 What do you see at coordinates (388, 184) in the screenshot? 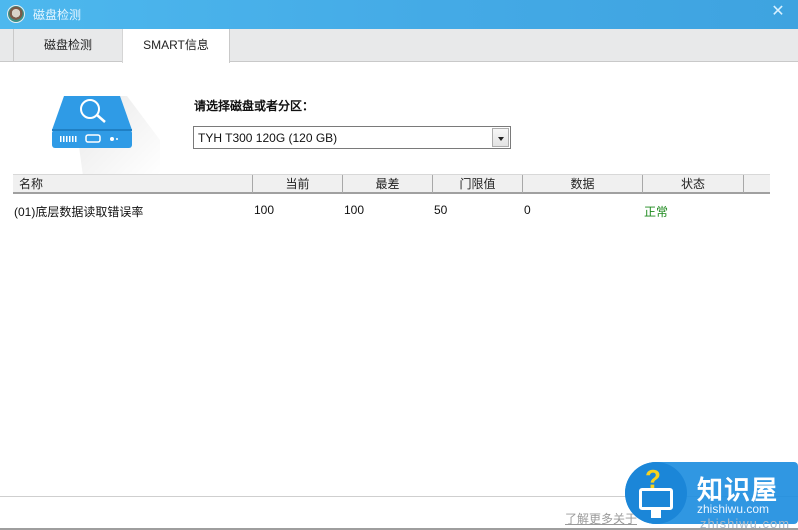
I see `column-header-worst: 最差` at bounding box center [388, 184].